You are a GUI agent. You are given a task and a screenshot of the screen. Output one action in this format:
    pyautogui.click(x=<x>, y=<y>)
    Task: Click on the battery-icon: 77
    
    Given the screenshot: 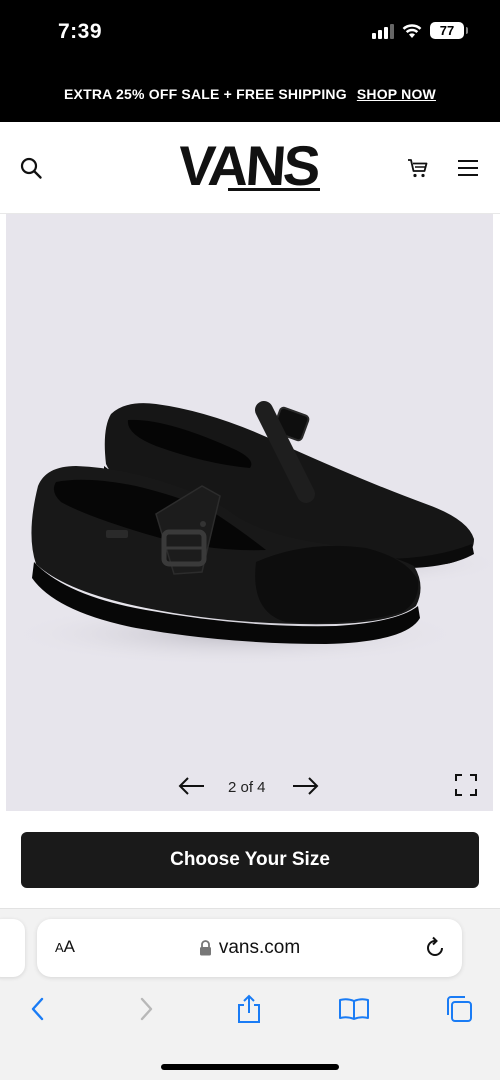 What is the action you would take?
    pyautogui.click(x=449, y=30)
    